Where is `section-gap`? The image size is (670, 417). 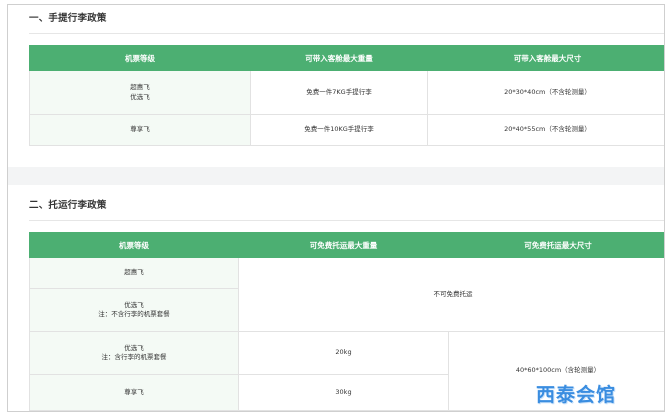 section-gap is located at coordinates (336, 176).